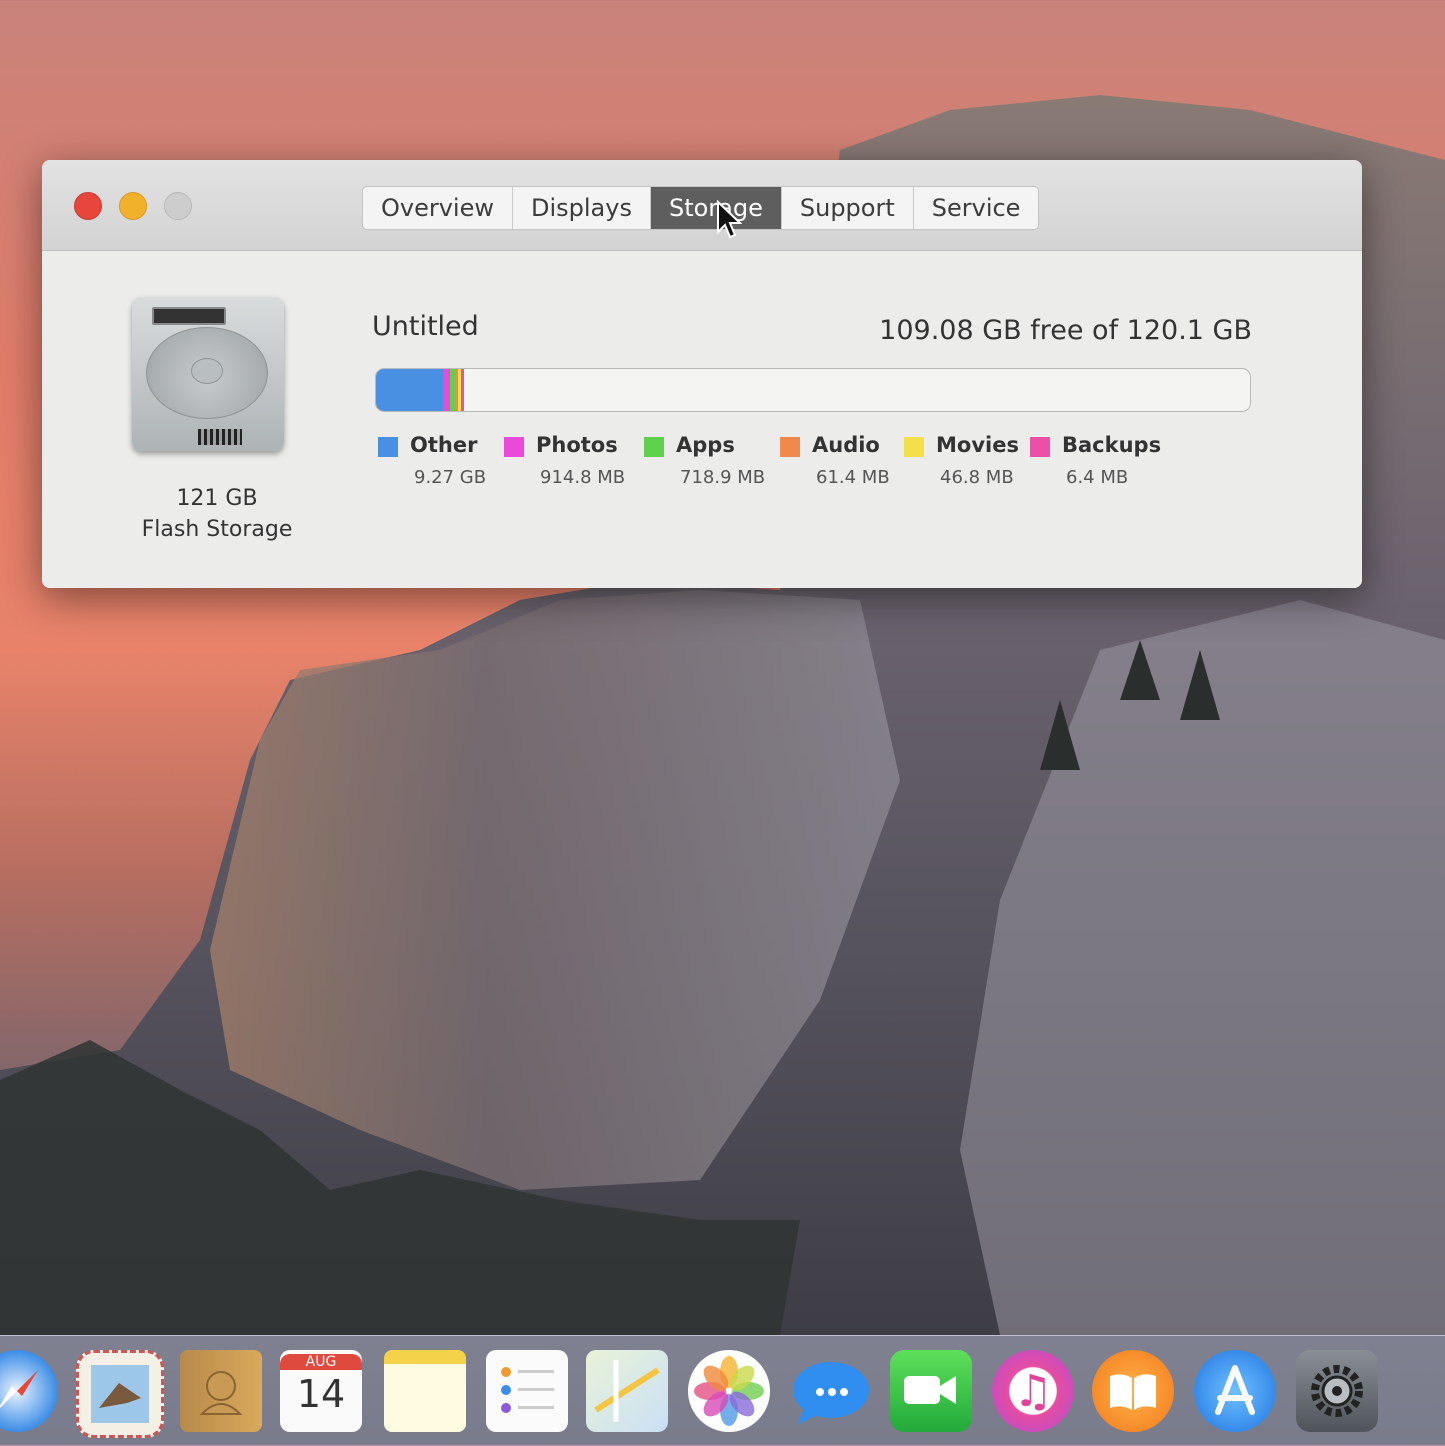 This screenshot has width=1445, height=1446. What do you see at coordinates (729, 1391) in the screenshot?
I see `photos-icon` at bounding box center [729, 1391].